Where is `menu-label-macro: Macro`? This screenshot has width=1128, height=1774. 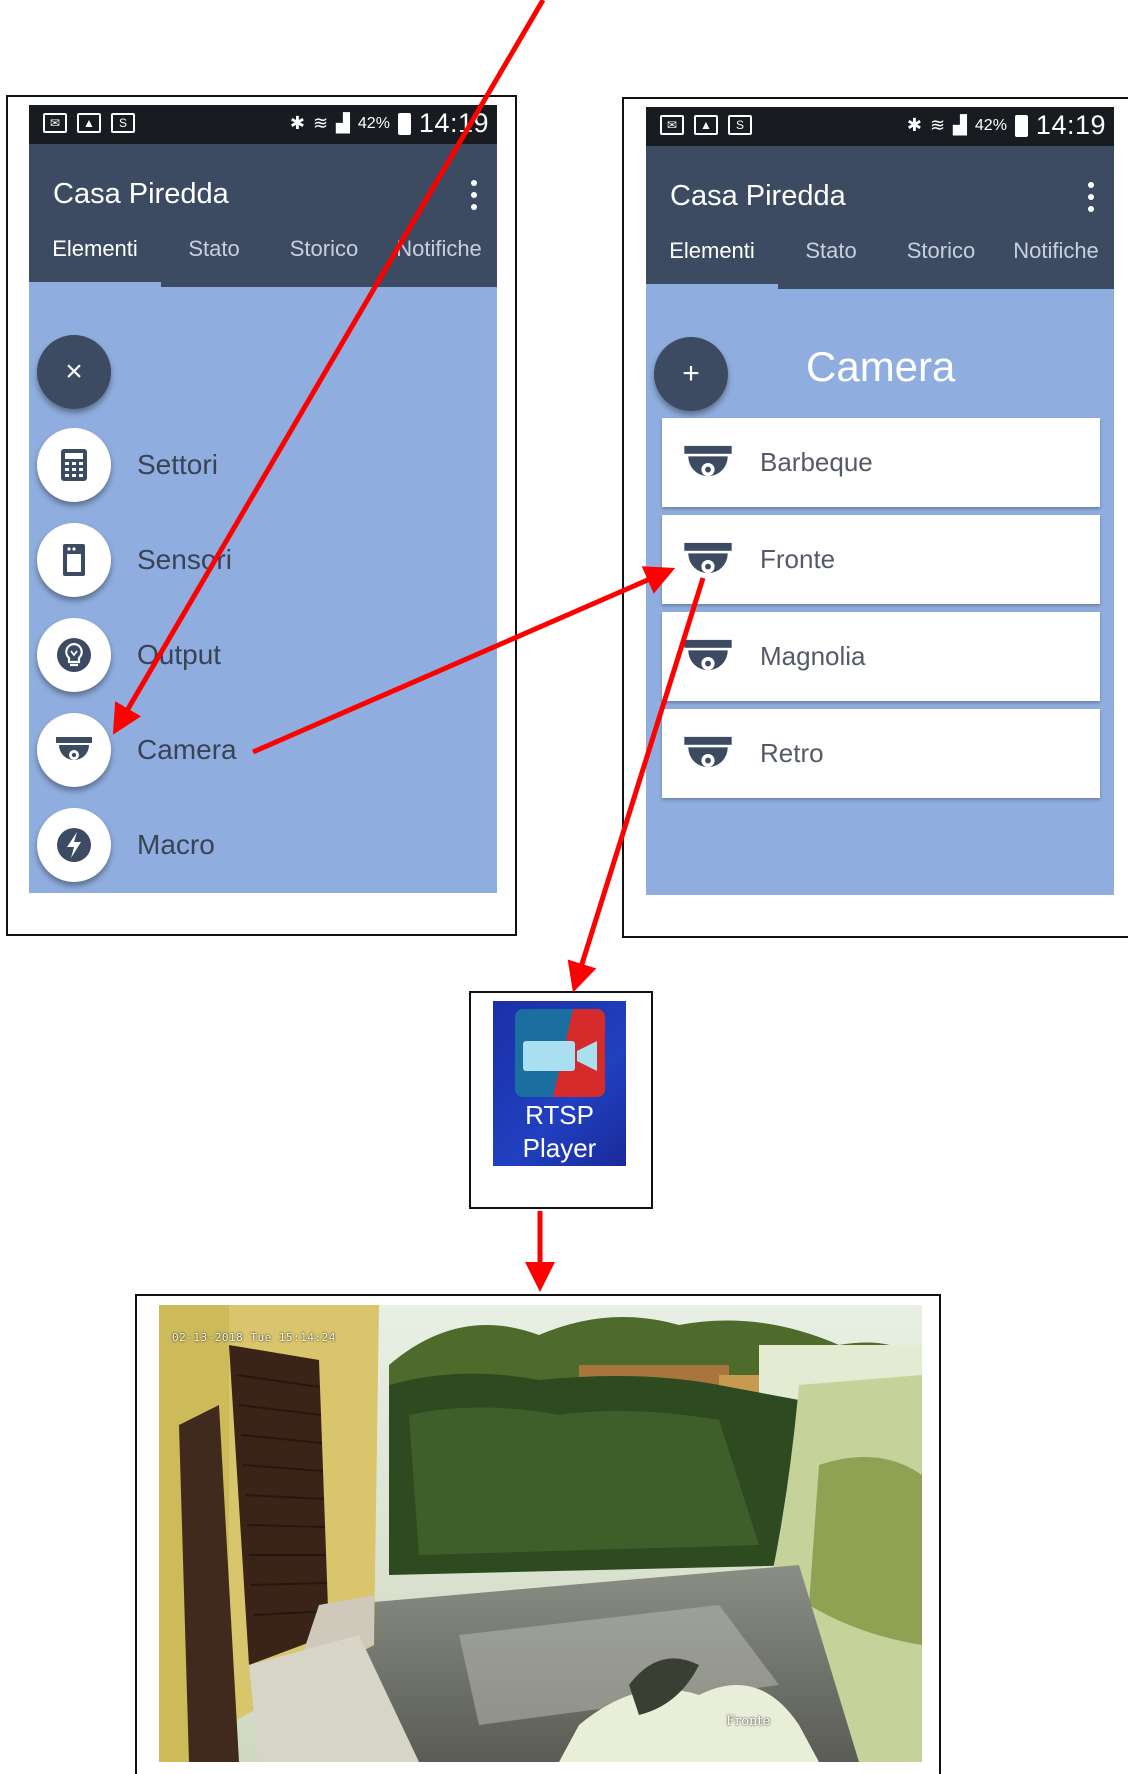
menu-label-macro: Macro is located at coordinates (176, 844).